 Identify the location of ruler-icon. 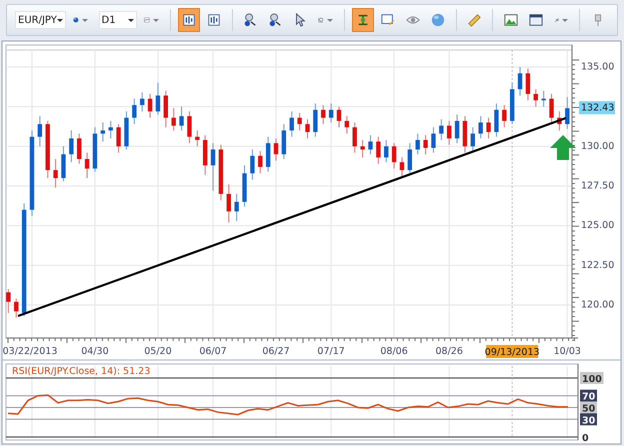
(474, 20).